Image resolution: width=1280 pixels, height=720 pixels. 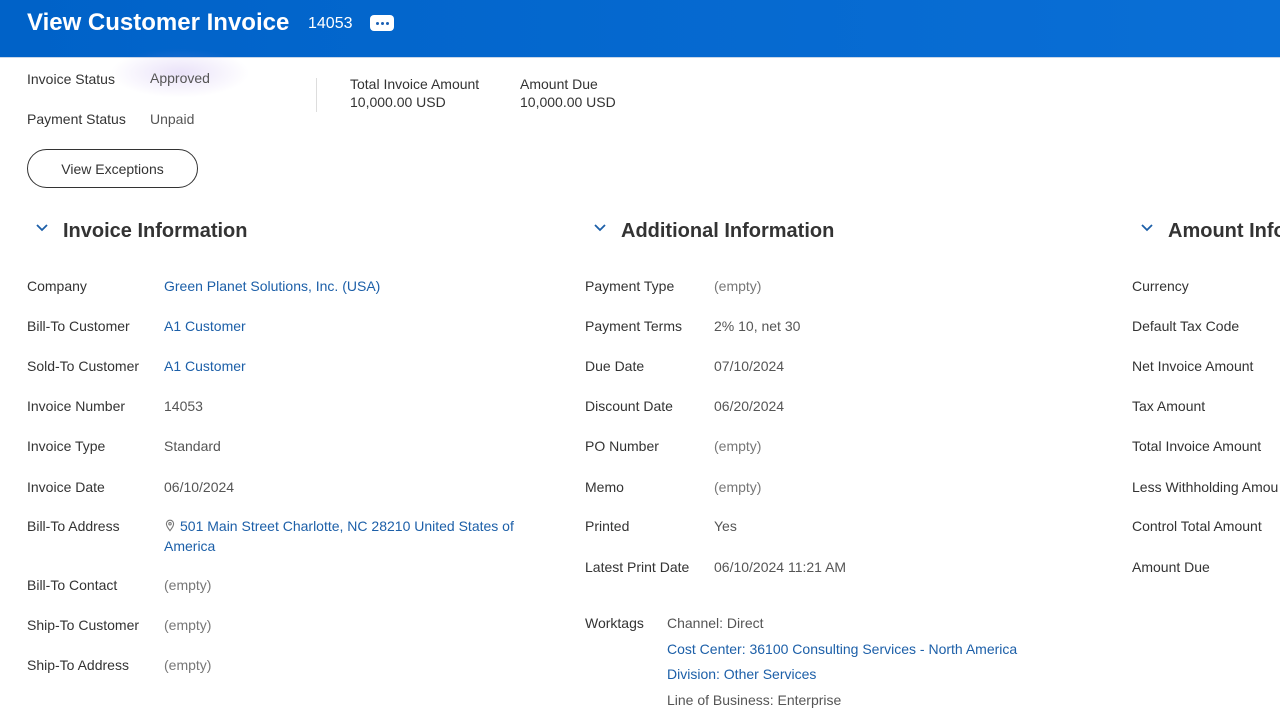 I want to click on company-label: Company, so click(x=57, y=286).